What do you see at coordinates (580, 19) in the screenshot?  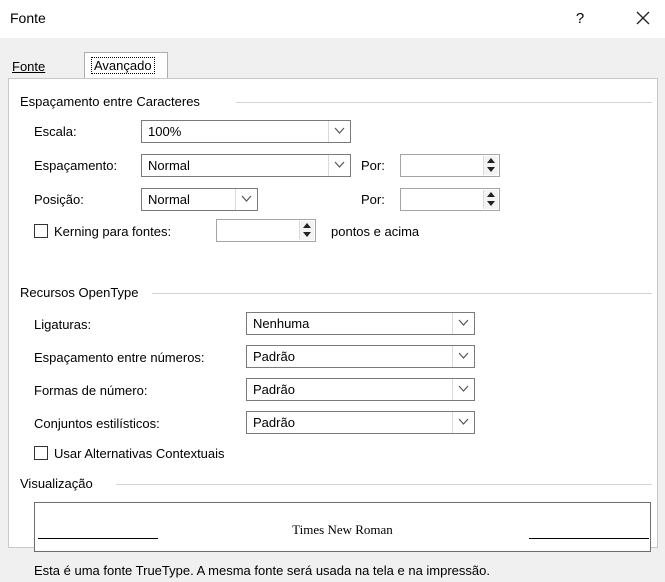 I see `help-button: ?` at bounding box center [580, 19].